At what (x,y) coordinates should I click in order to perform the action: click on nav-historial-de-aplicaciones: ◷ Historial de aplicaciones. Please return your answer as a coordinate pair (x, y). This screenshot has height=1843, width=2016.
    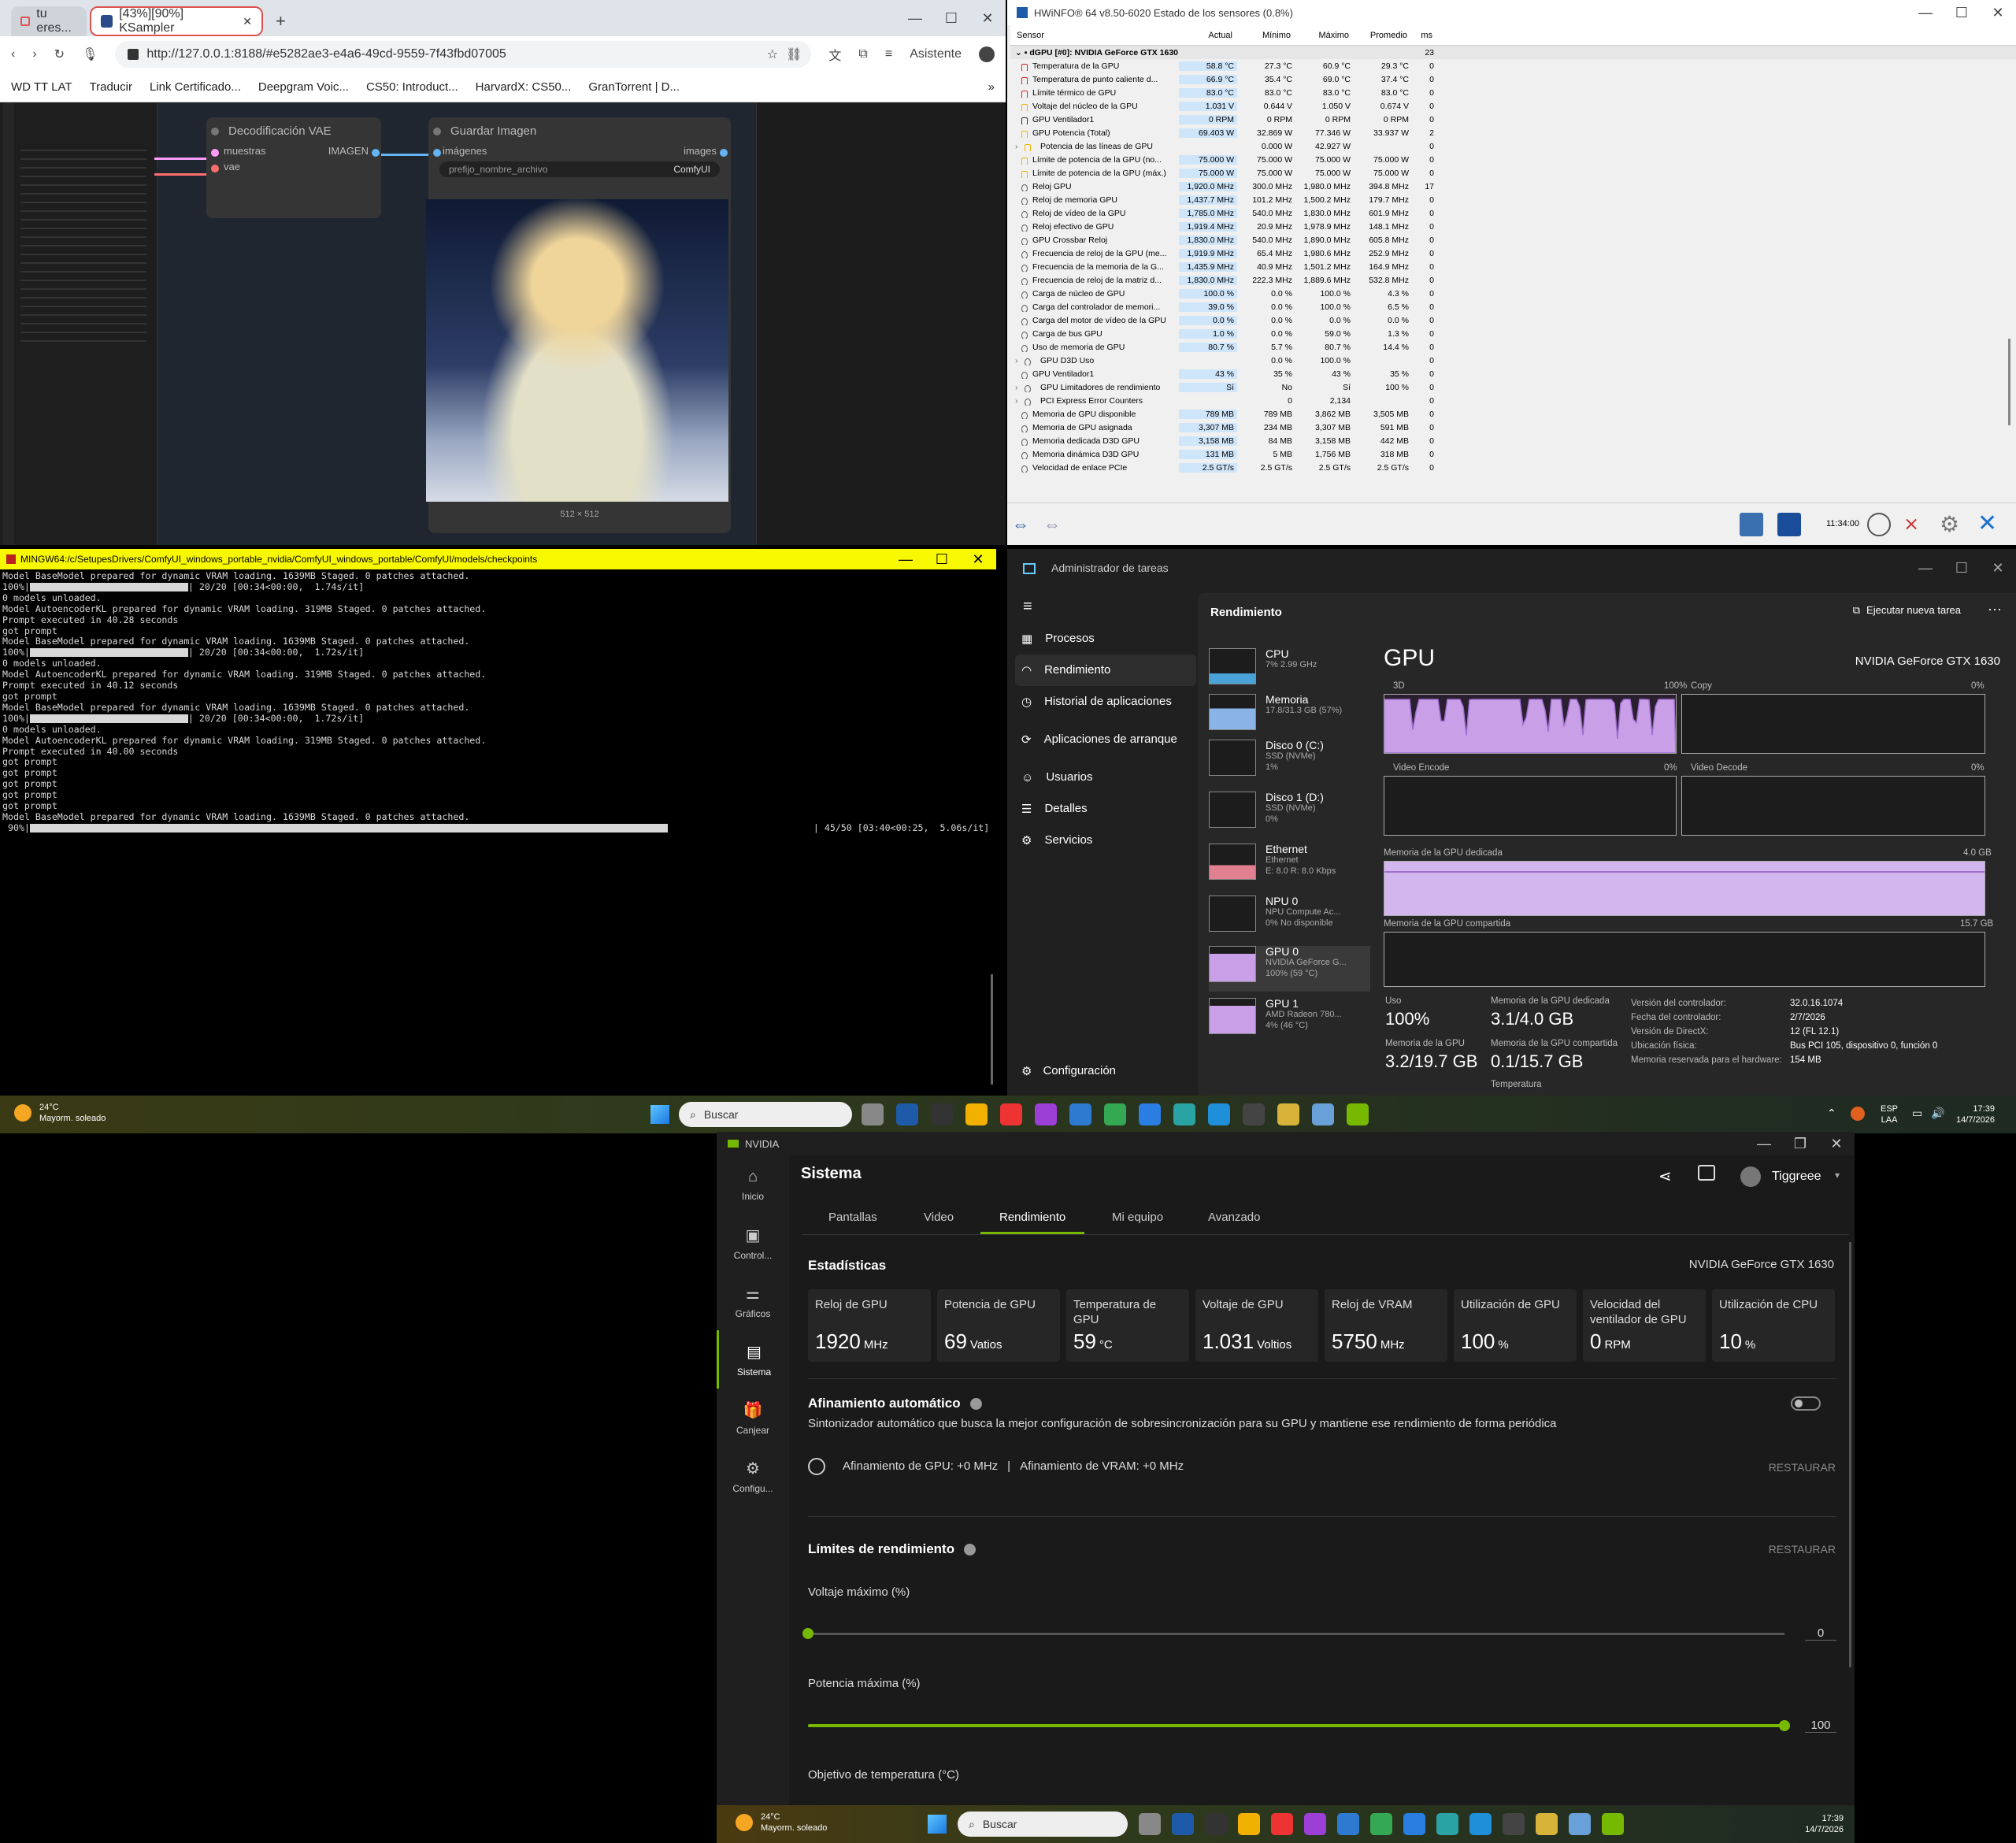
    Looking at the image, I should click on (1105, 702).